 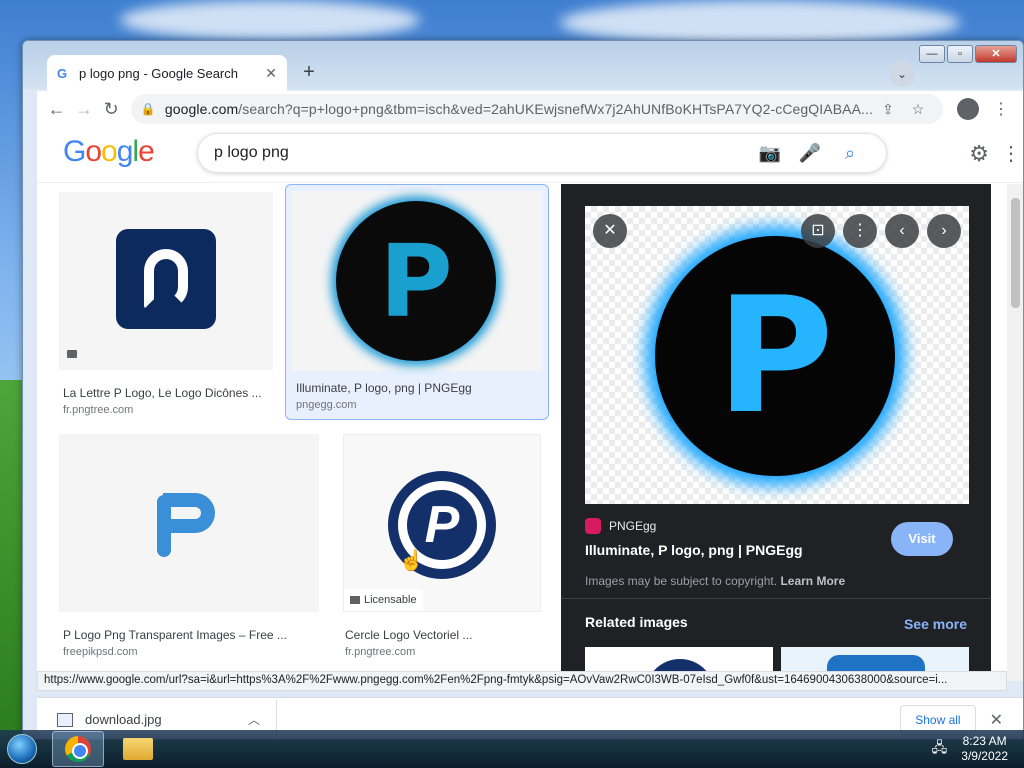 I want to click on minimize-button: —, so click(x=932, y=54).